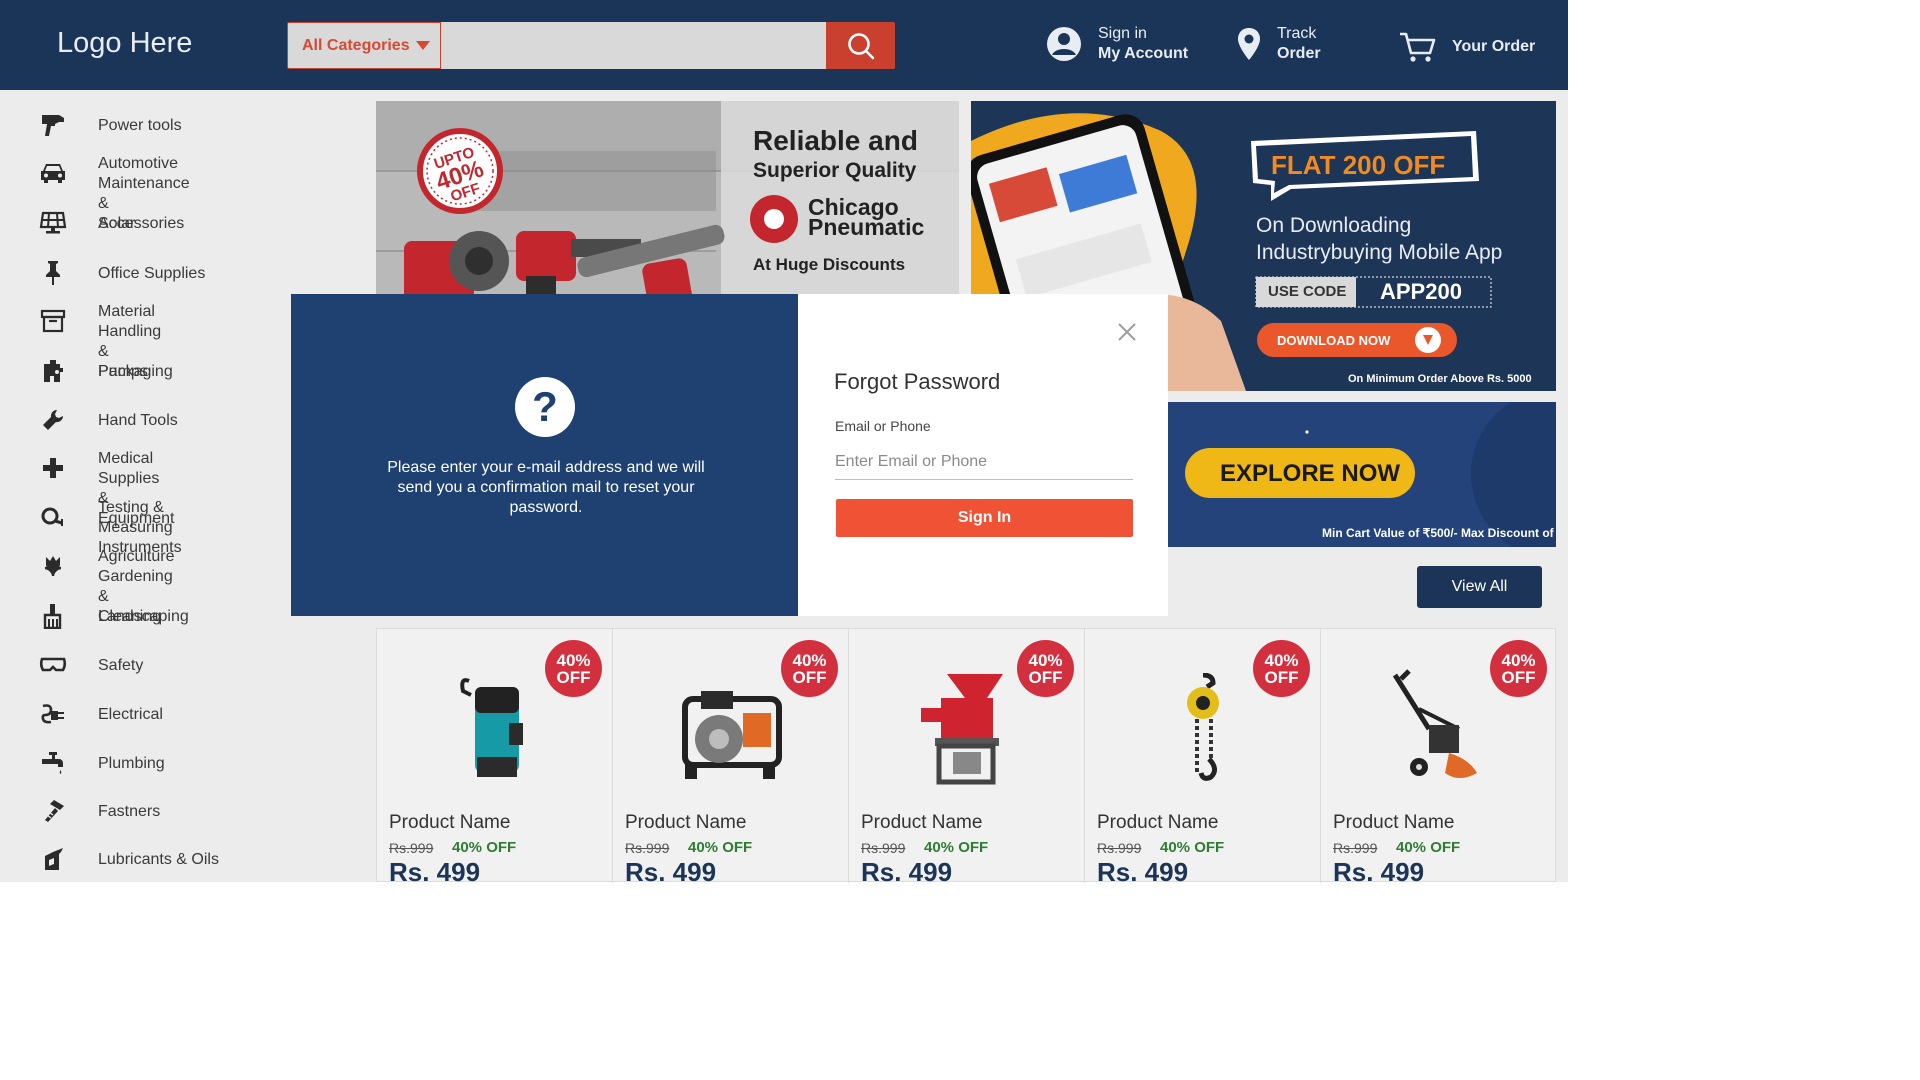  I want to click on question-mark-icon: ?, so click(545, 407).